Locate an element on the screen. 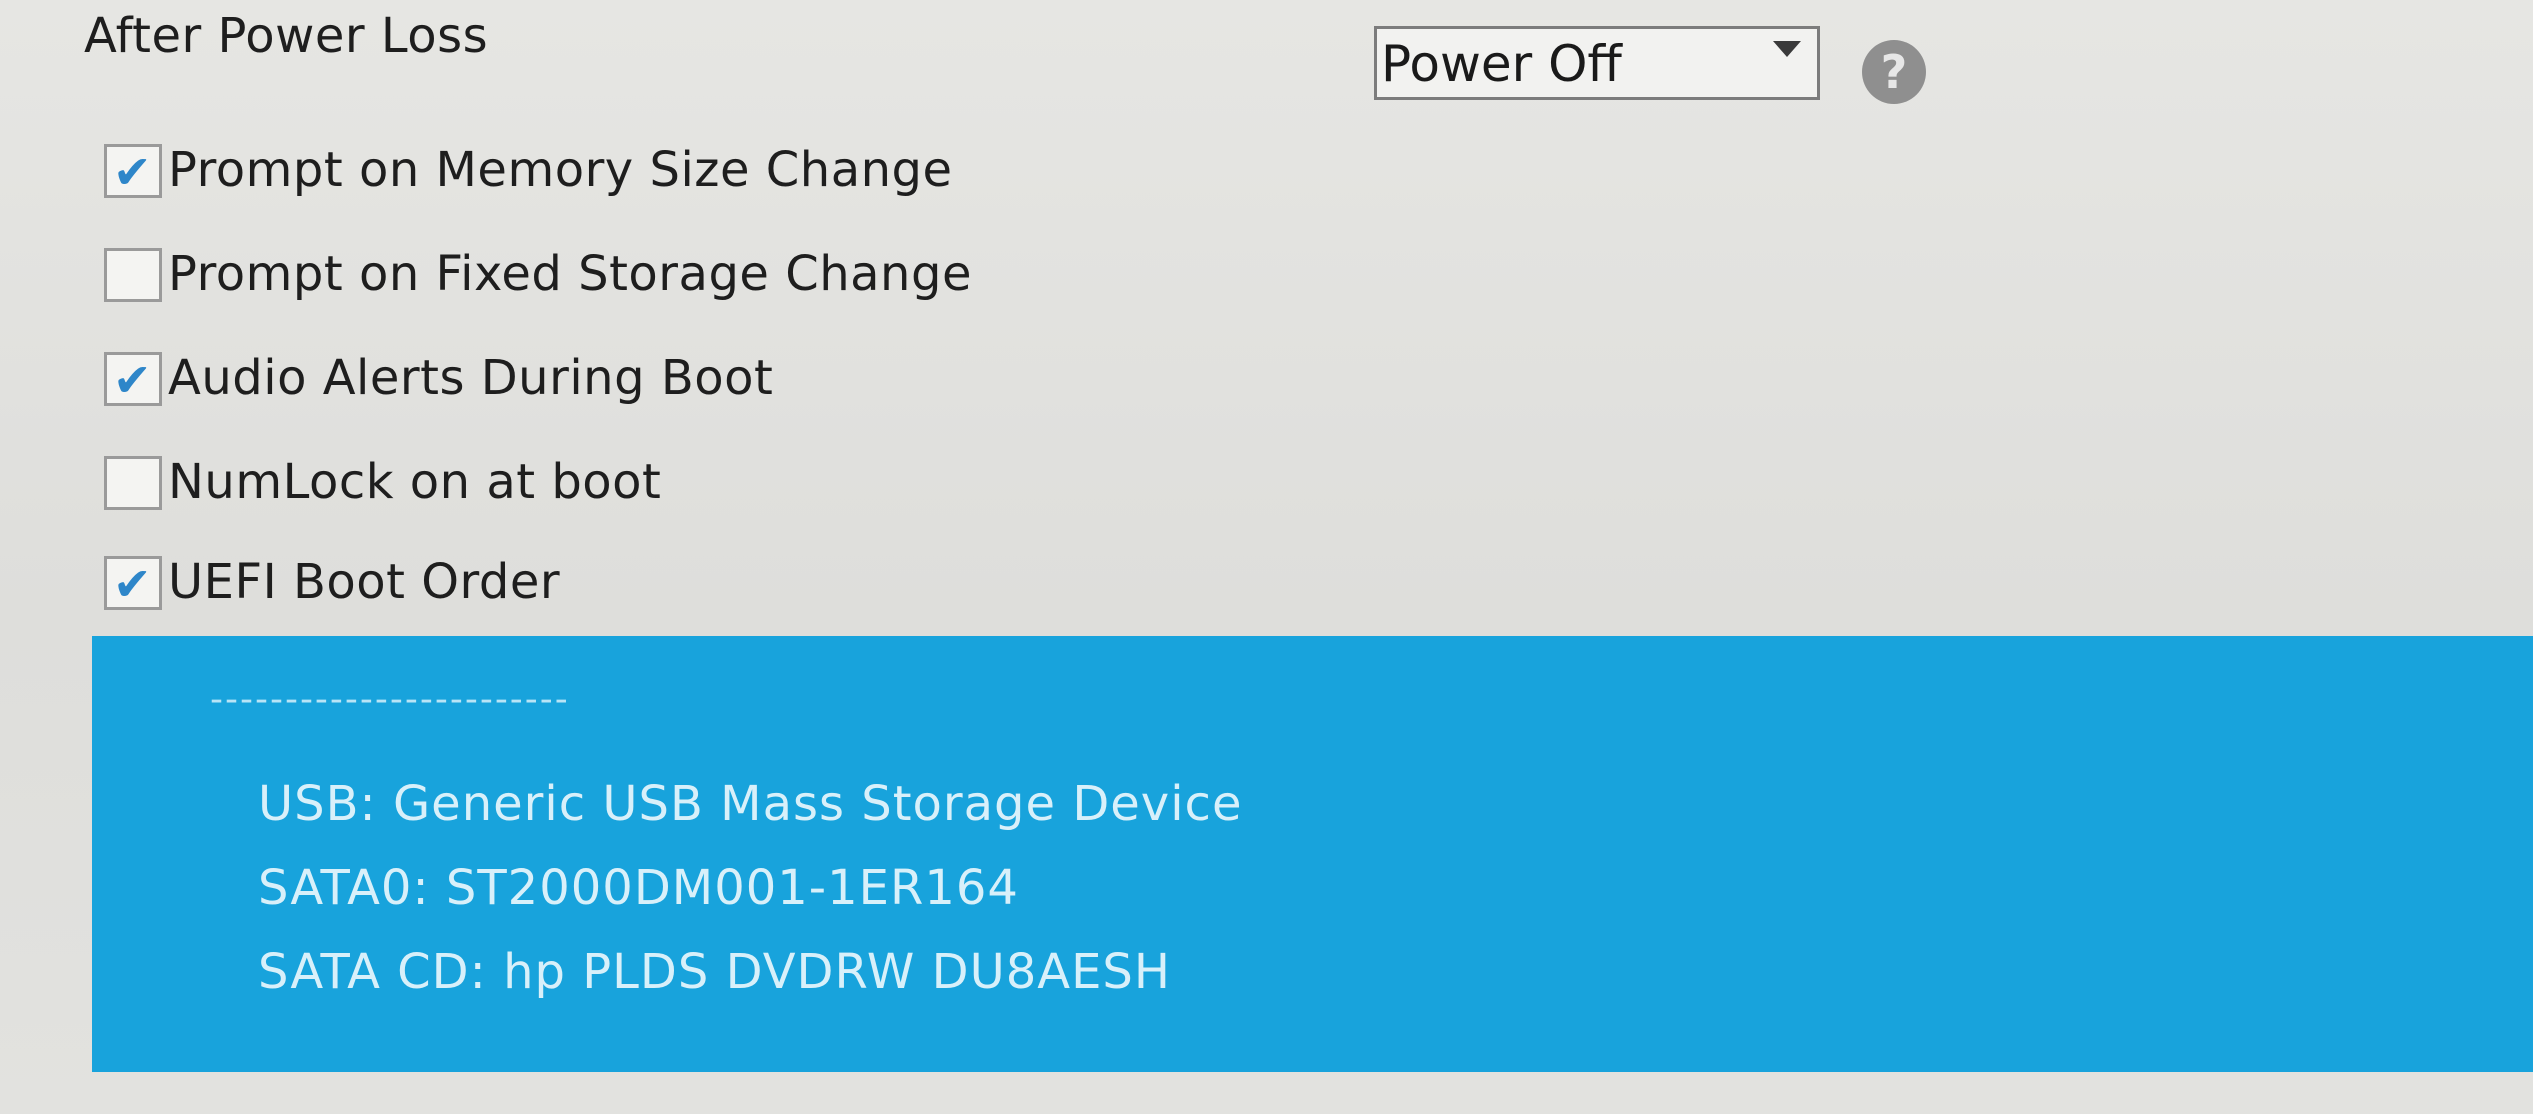 Image resolution: width=2533 pixels, height=1114 pixels. chevron-down-icon is located at coordinates (1787, 49).